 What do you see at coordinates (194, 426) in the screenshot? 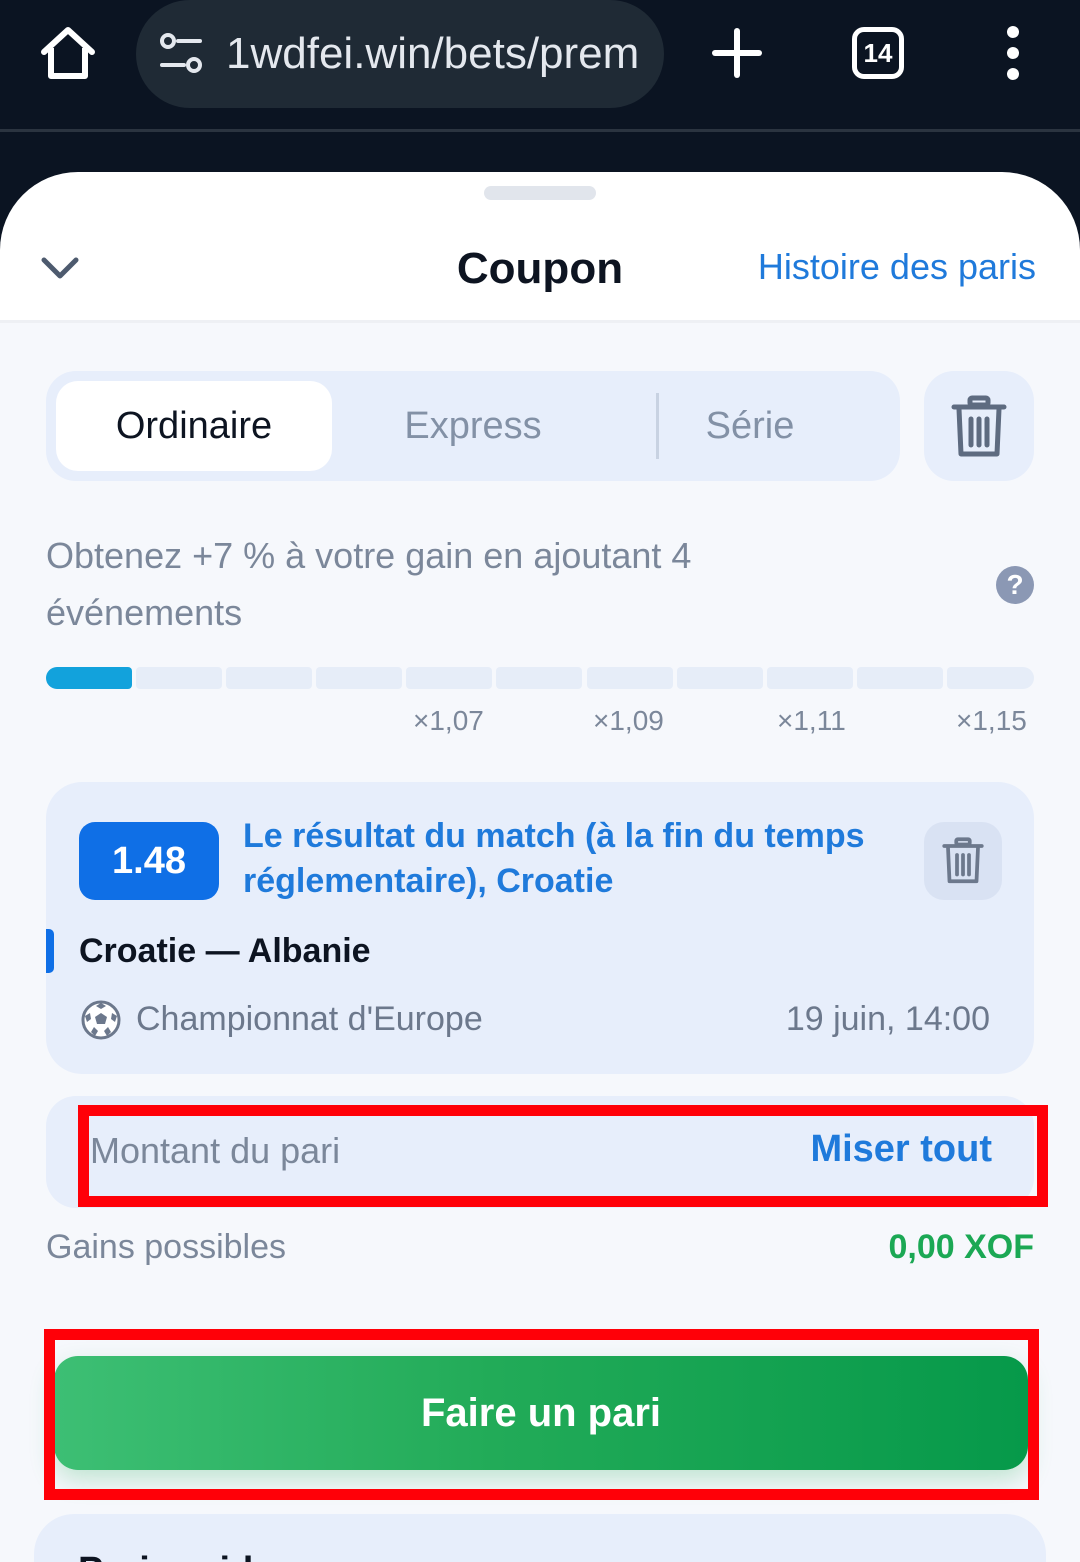
I see `tab-ordinaire: Ordinaire` at bounding box center [194, 426].